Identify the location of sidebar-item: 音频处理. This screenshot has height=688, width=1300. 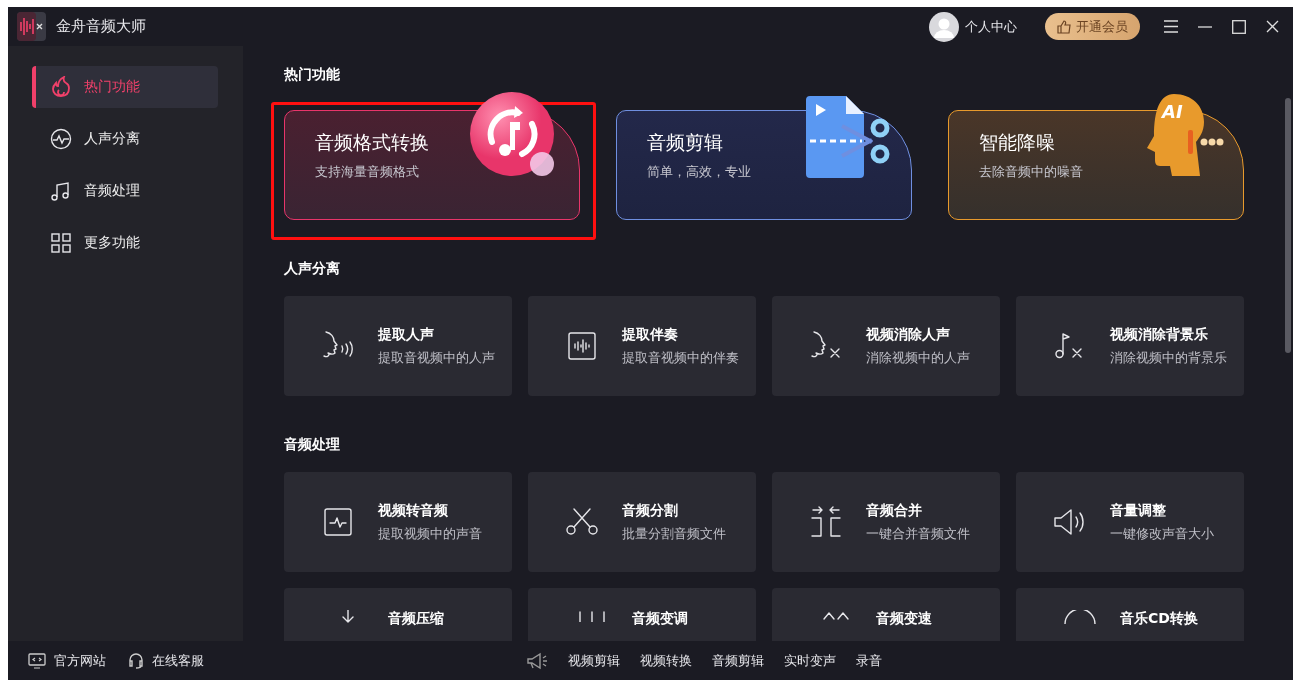
(125, 191).